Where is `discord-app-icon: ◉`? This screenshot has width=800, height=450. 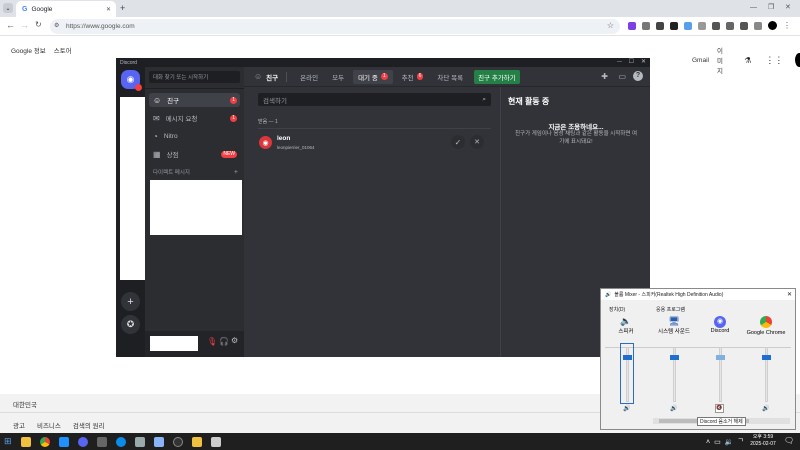 discord-app-icon: ◉ is located at coordinates (720, 322).